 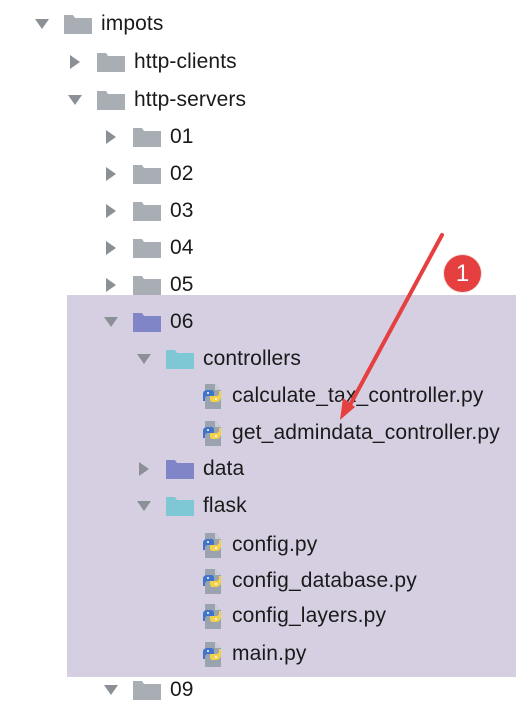 What do you see at coordinates (275, 544) in the screenshot?
I see `tree-item-label: config.py` at bounding box center [275, 544].